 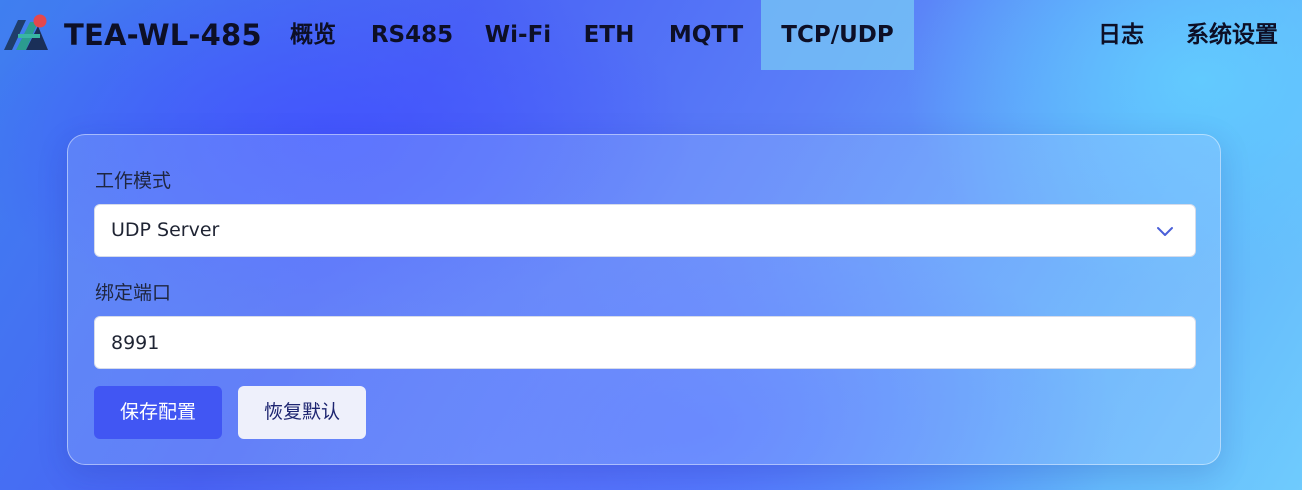 What do you see at coordinates (412, 35) in the screenshot?
I see `nav-item-rs485: RS485` at bounding box center [412, 35].